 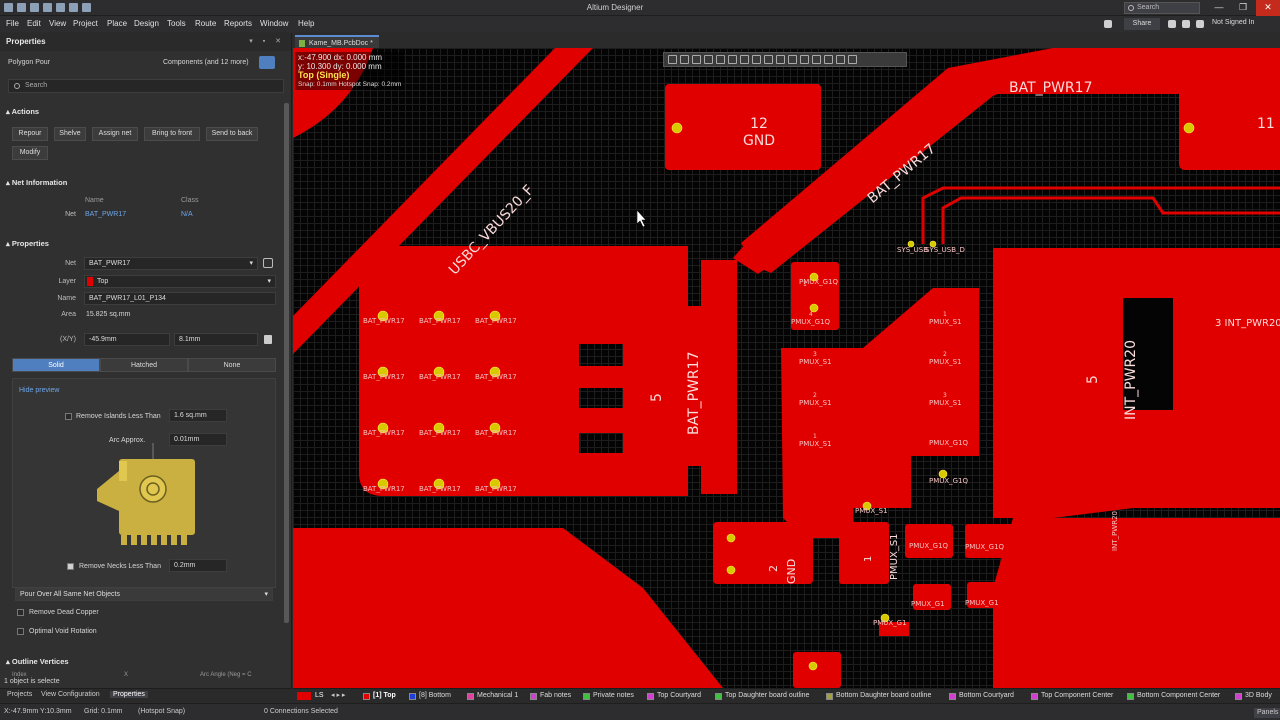 I want to click on layer-tab-bottom: [8] Bottom, so click(x=430, y=696).